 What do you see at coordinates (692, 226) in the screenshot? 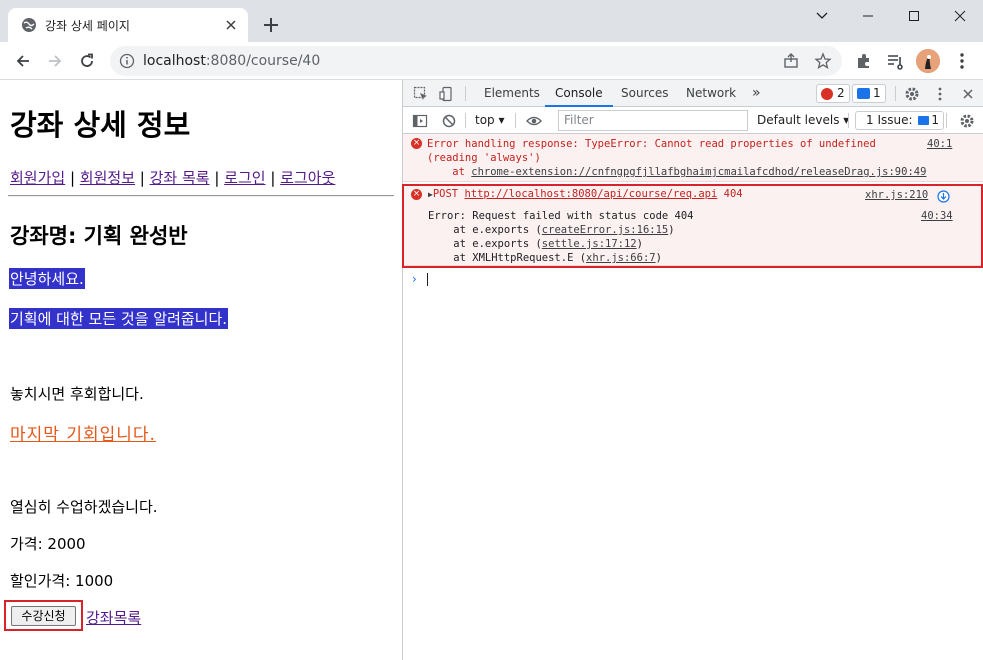
I see `annotation-highlight-box` at bounding box center [692, 226].